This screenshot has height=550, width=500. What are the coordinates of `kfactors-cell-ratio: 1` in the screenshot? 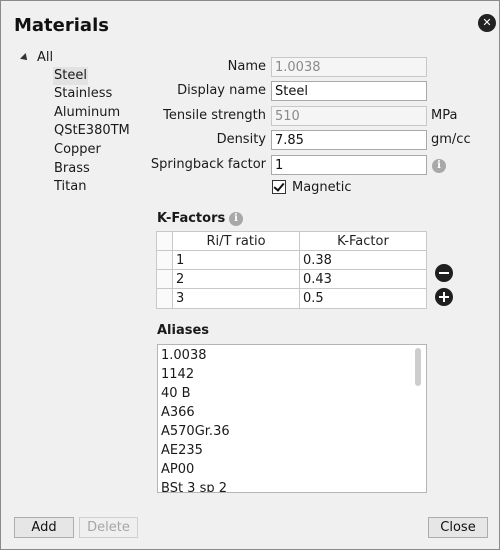 It's located at (236, 260).